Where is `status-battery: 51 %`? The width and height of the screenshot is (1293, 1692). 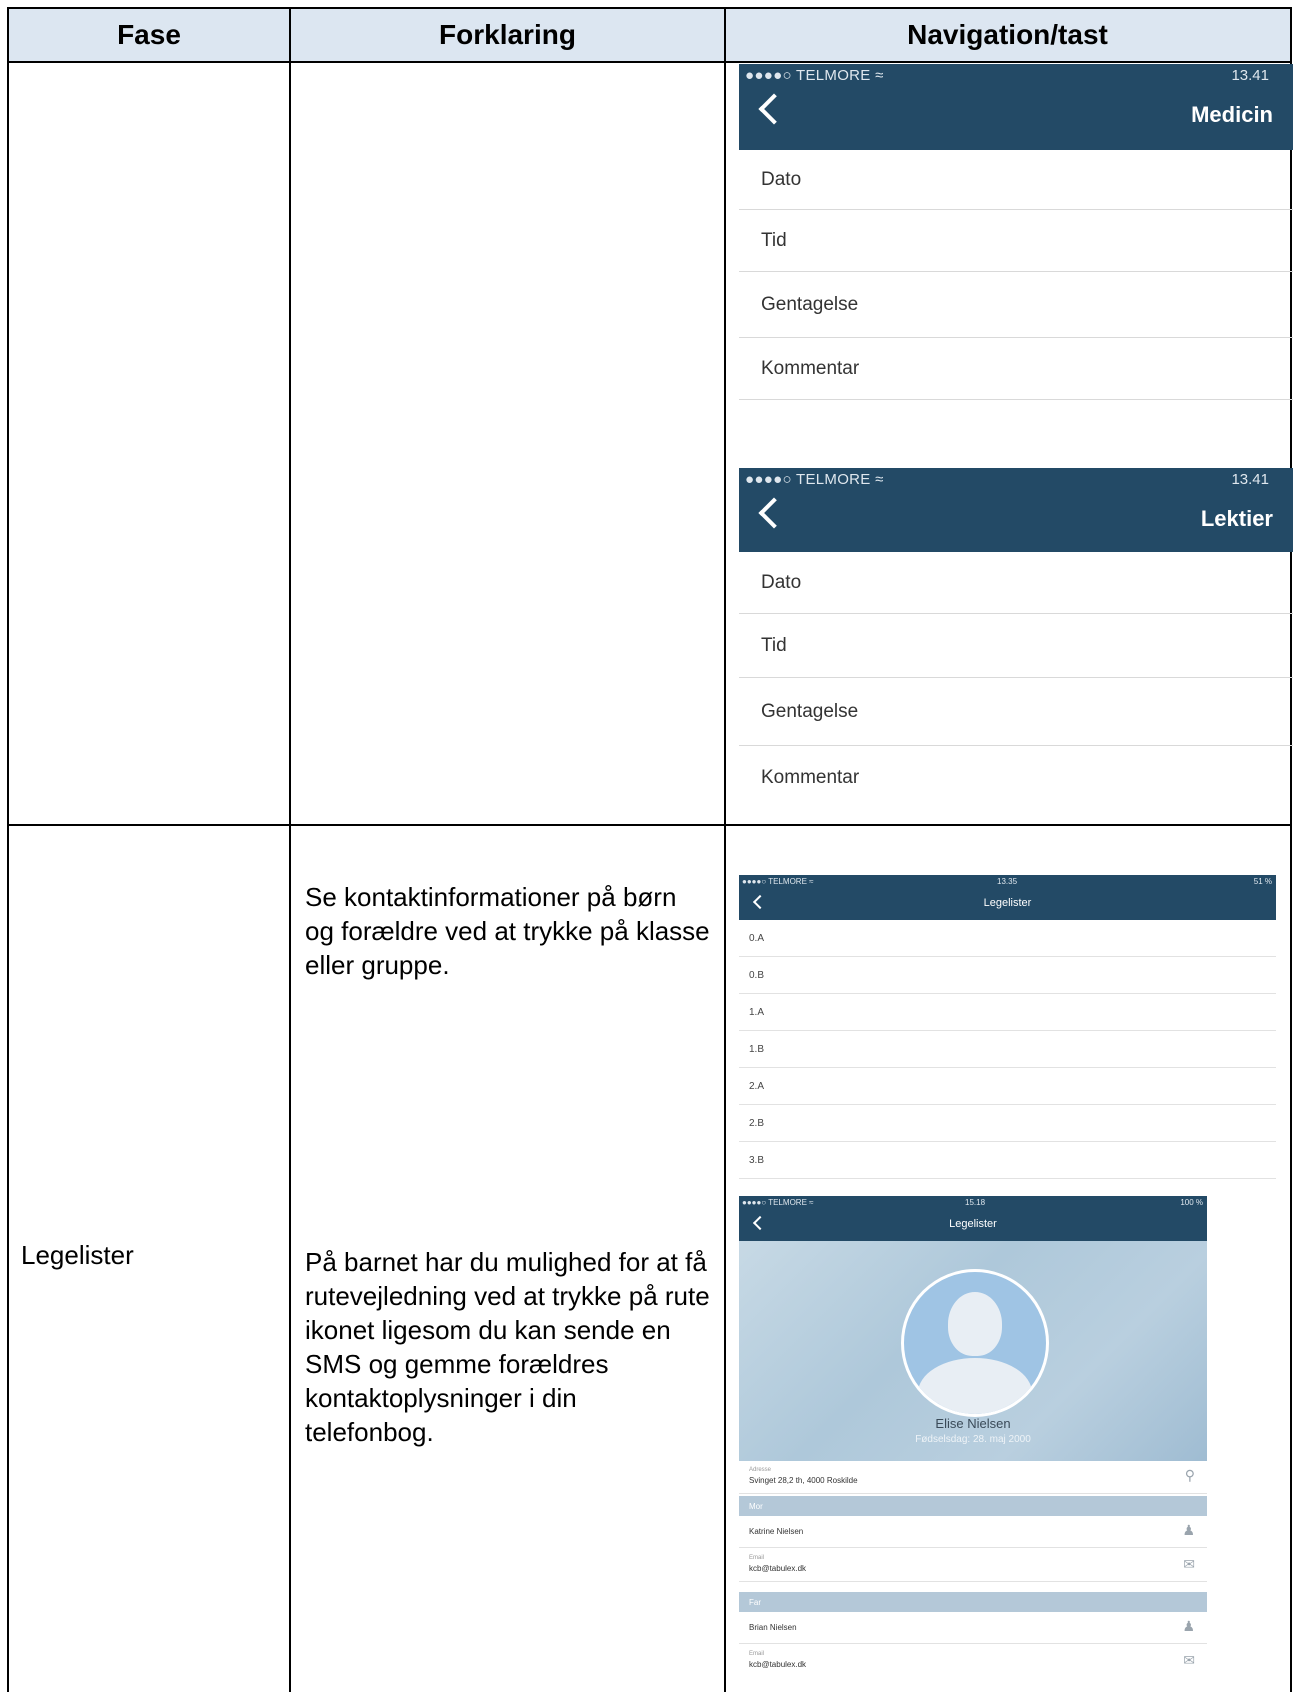
status-battery: 51 % is located at coordinates (1262, 881).